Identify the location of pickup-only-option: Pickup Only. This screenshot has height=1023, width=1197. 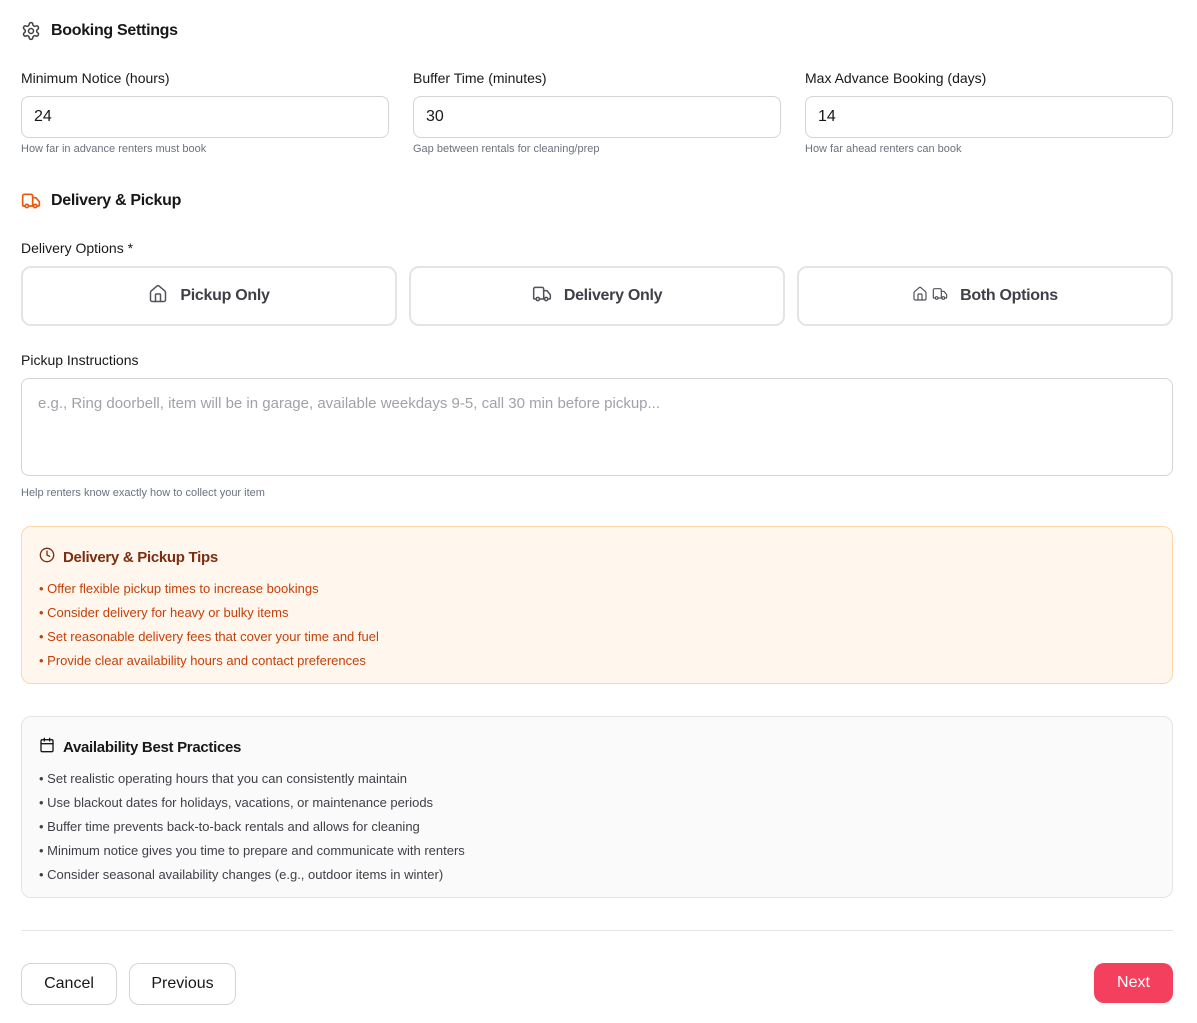
(209, 296).